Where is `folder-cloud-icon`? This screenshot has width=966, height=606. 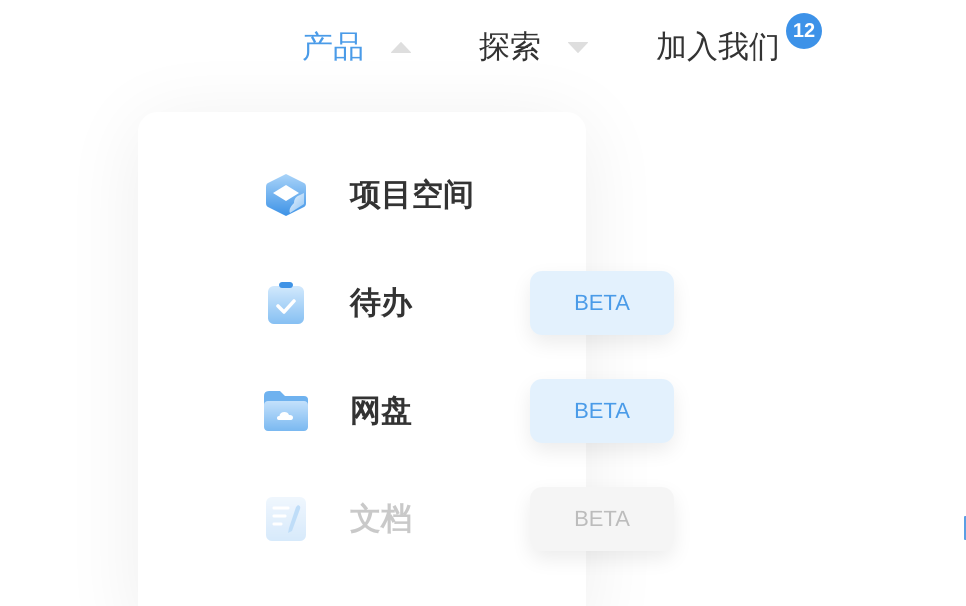 folder-cloud-icon is located at coordinates (286, 411).